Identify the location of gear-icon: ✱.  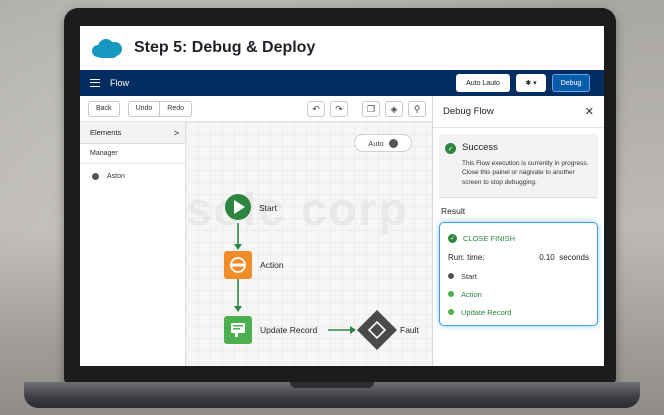
(528, 83).